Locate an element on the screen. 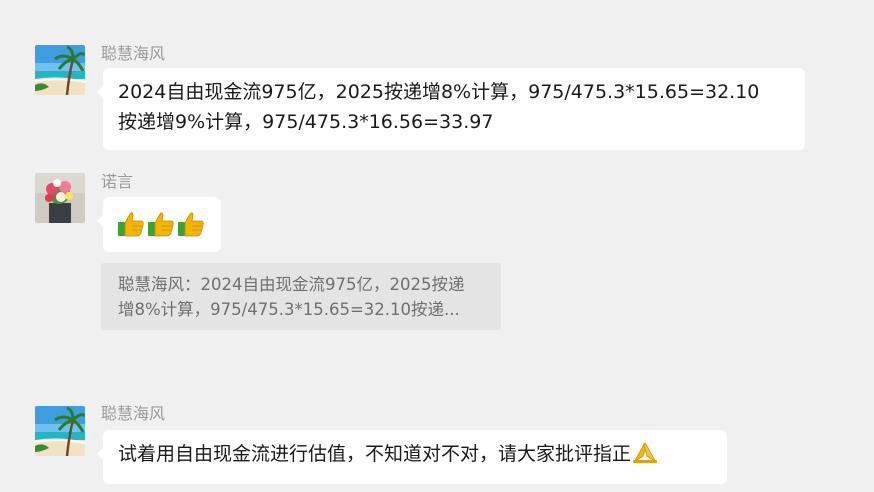 The image size is (874, 492). sender-name: 诺言 is located at coordinates (117, 181).